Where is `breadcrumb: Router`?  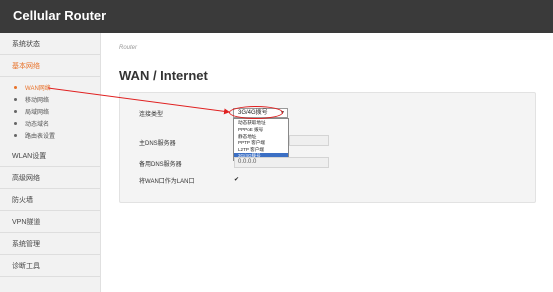
breadcrumb: Router is located at coordinates (128, 48).